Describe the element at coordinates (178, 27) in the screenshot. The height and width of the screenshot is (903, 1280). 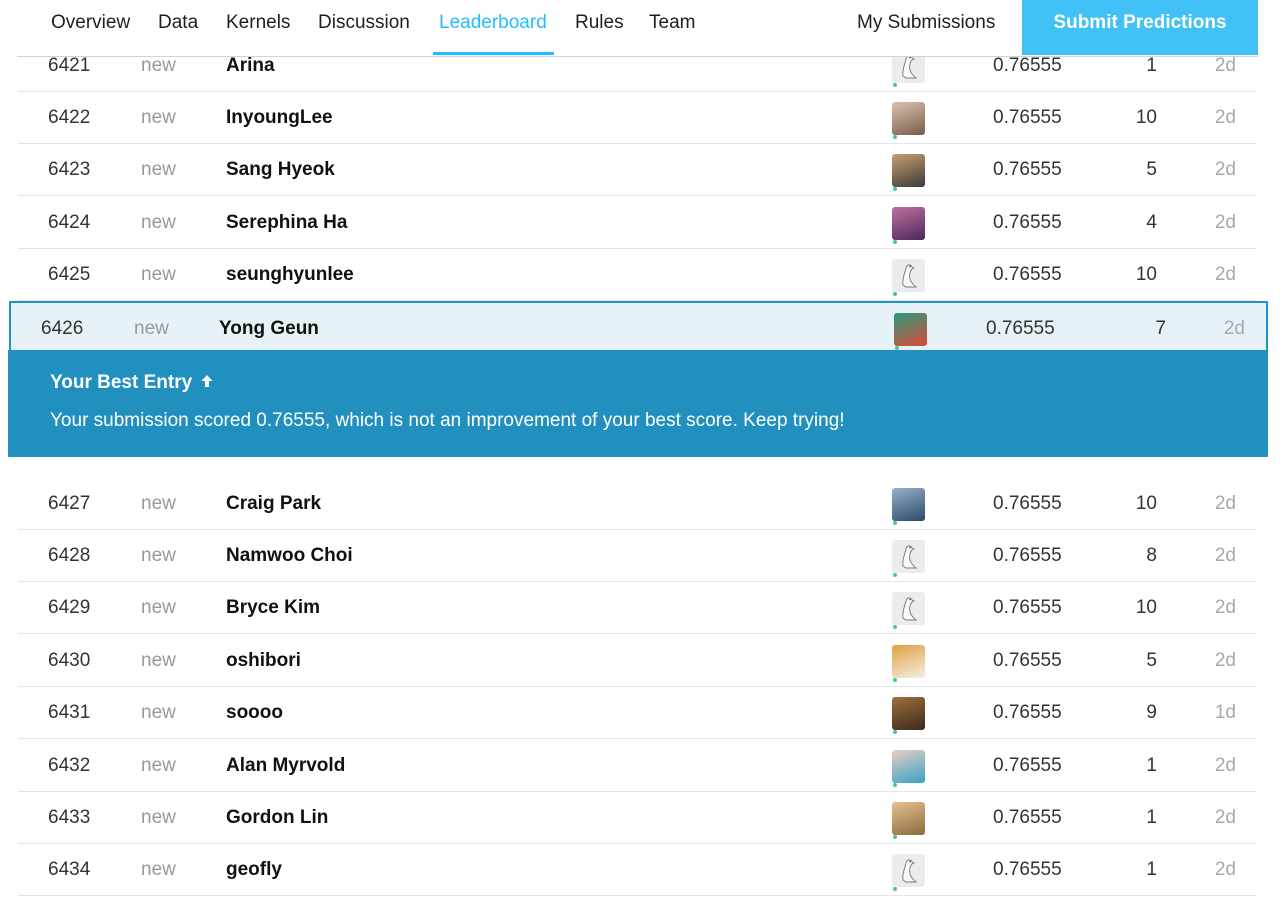
I see `tab-data: Data` at that location.